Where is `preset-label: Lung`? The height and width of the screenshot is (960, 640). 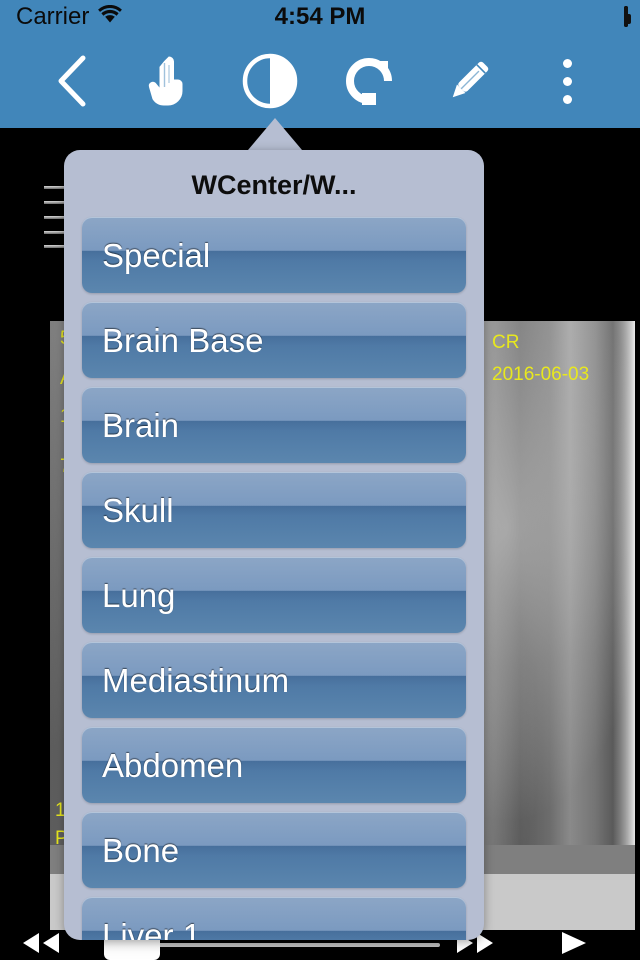 preset-label: Lung is located at coordinates (139, 595).